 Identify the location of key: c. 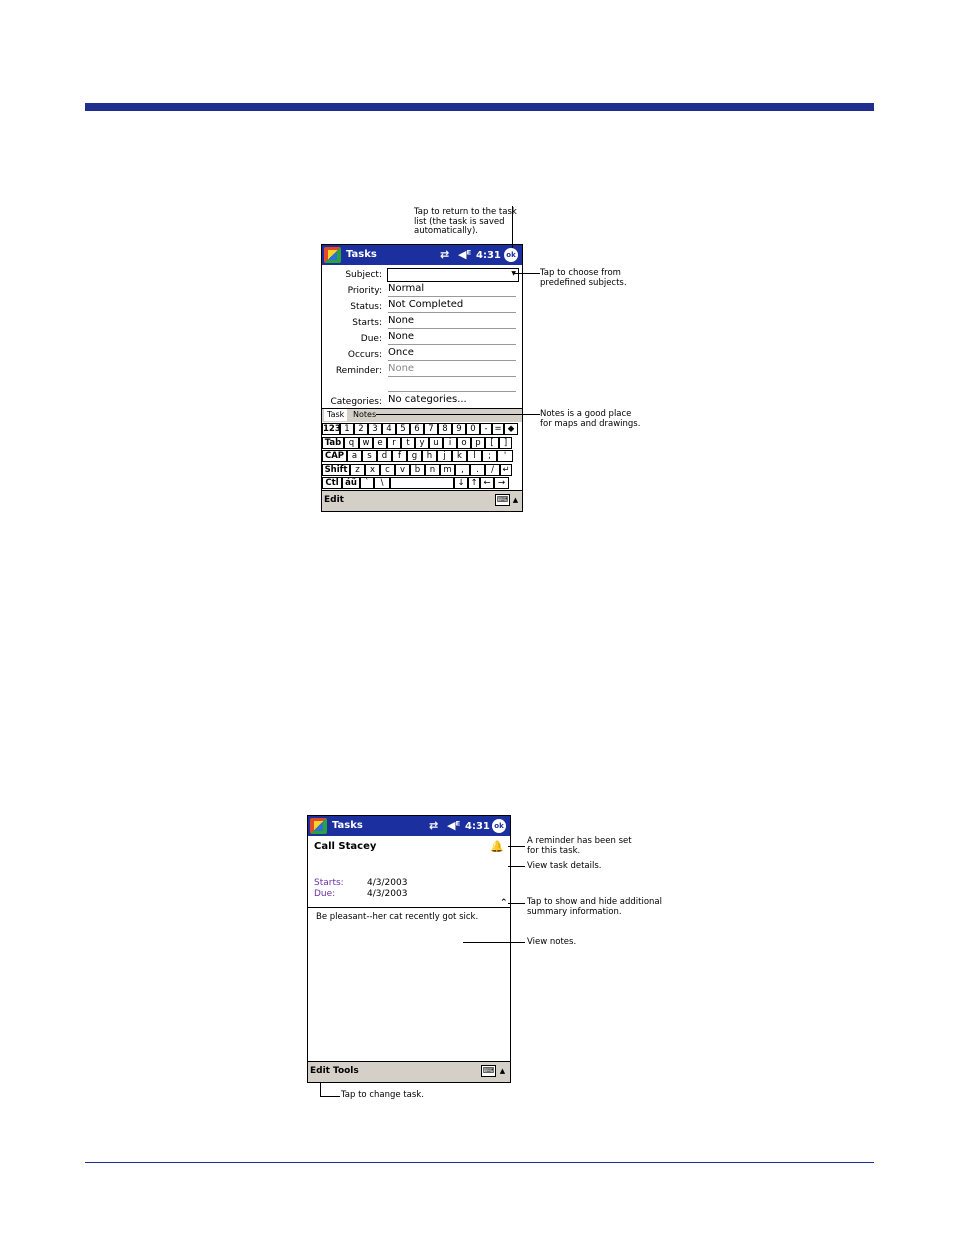
(387, 469).